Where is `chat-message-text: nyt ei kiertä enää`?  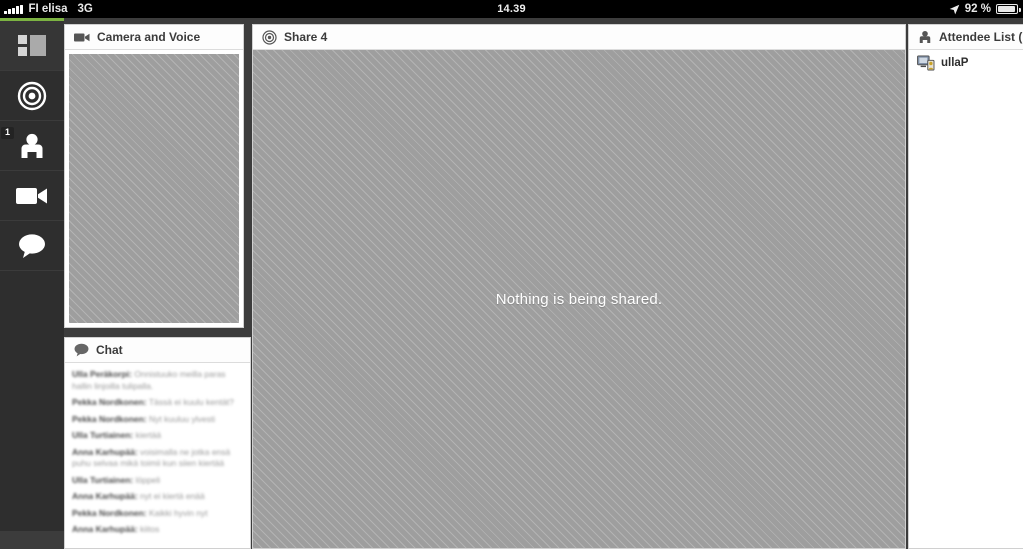
chat-message-text: nyt ei kiertä enää is located at coordinates (171, 496).